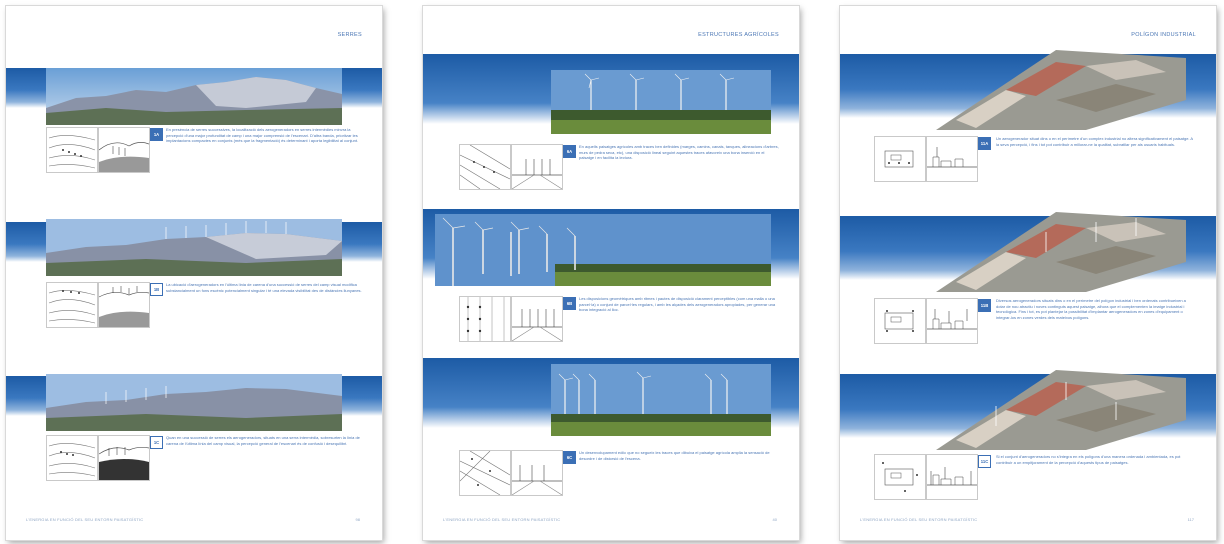 This screenshot has width=1224, height=544. I want to click on sketch-plan-6a, so click(485, 167).